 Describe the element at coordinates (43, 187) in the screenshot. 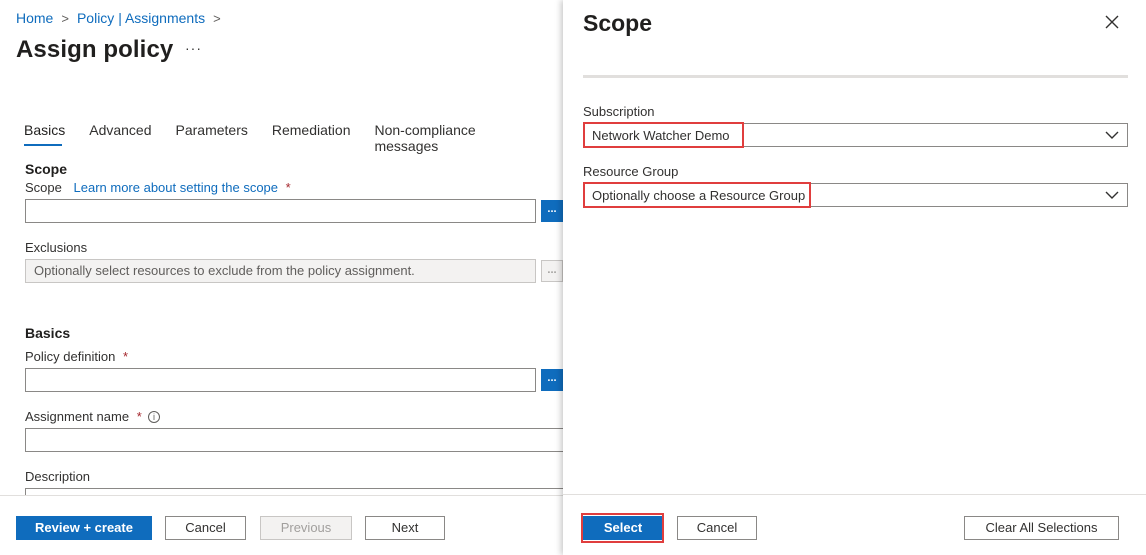

I see `scope-label: Scope` at that location.